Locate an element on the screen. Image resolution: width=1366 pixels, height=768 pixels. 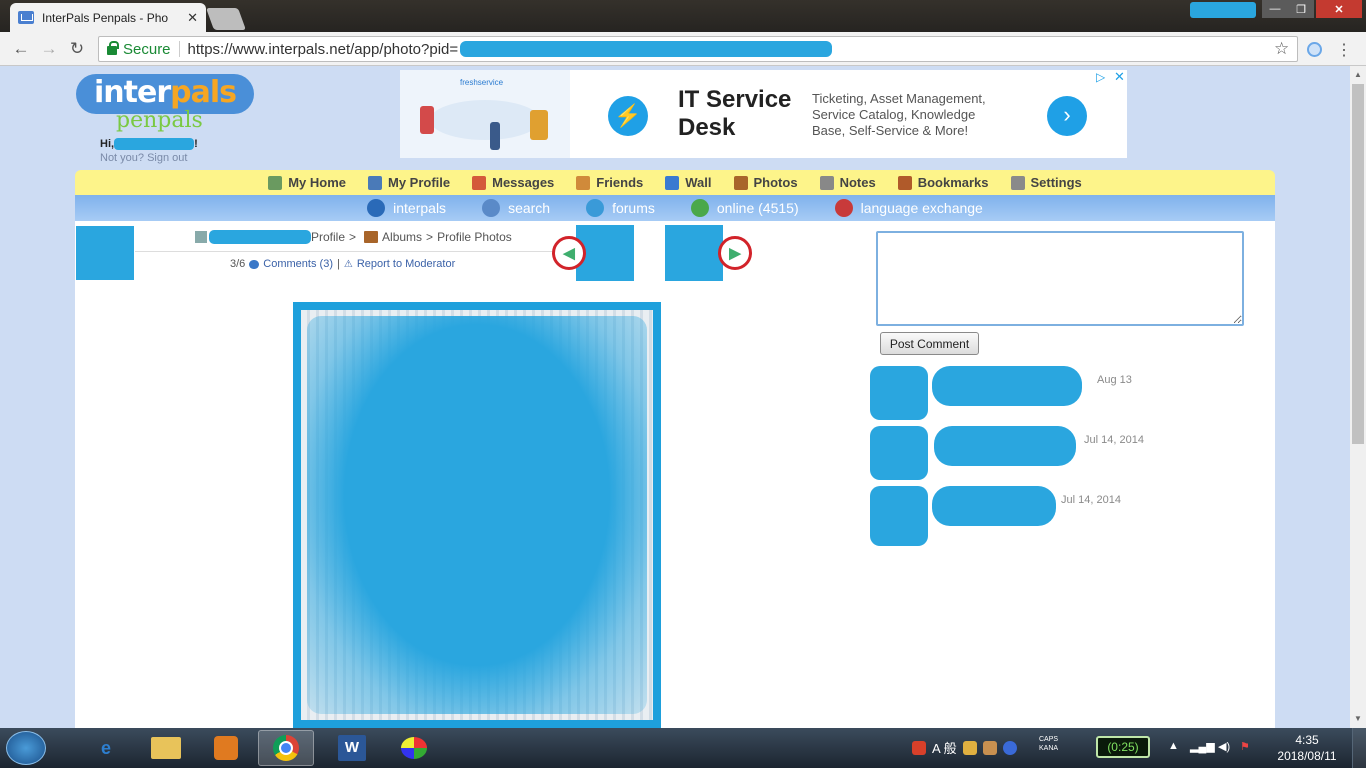
wall-icon is located at coordinates (672, 182).